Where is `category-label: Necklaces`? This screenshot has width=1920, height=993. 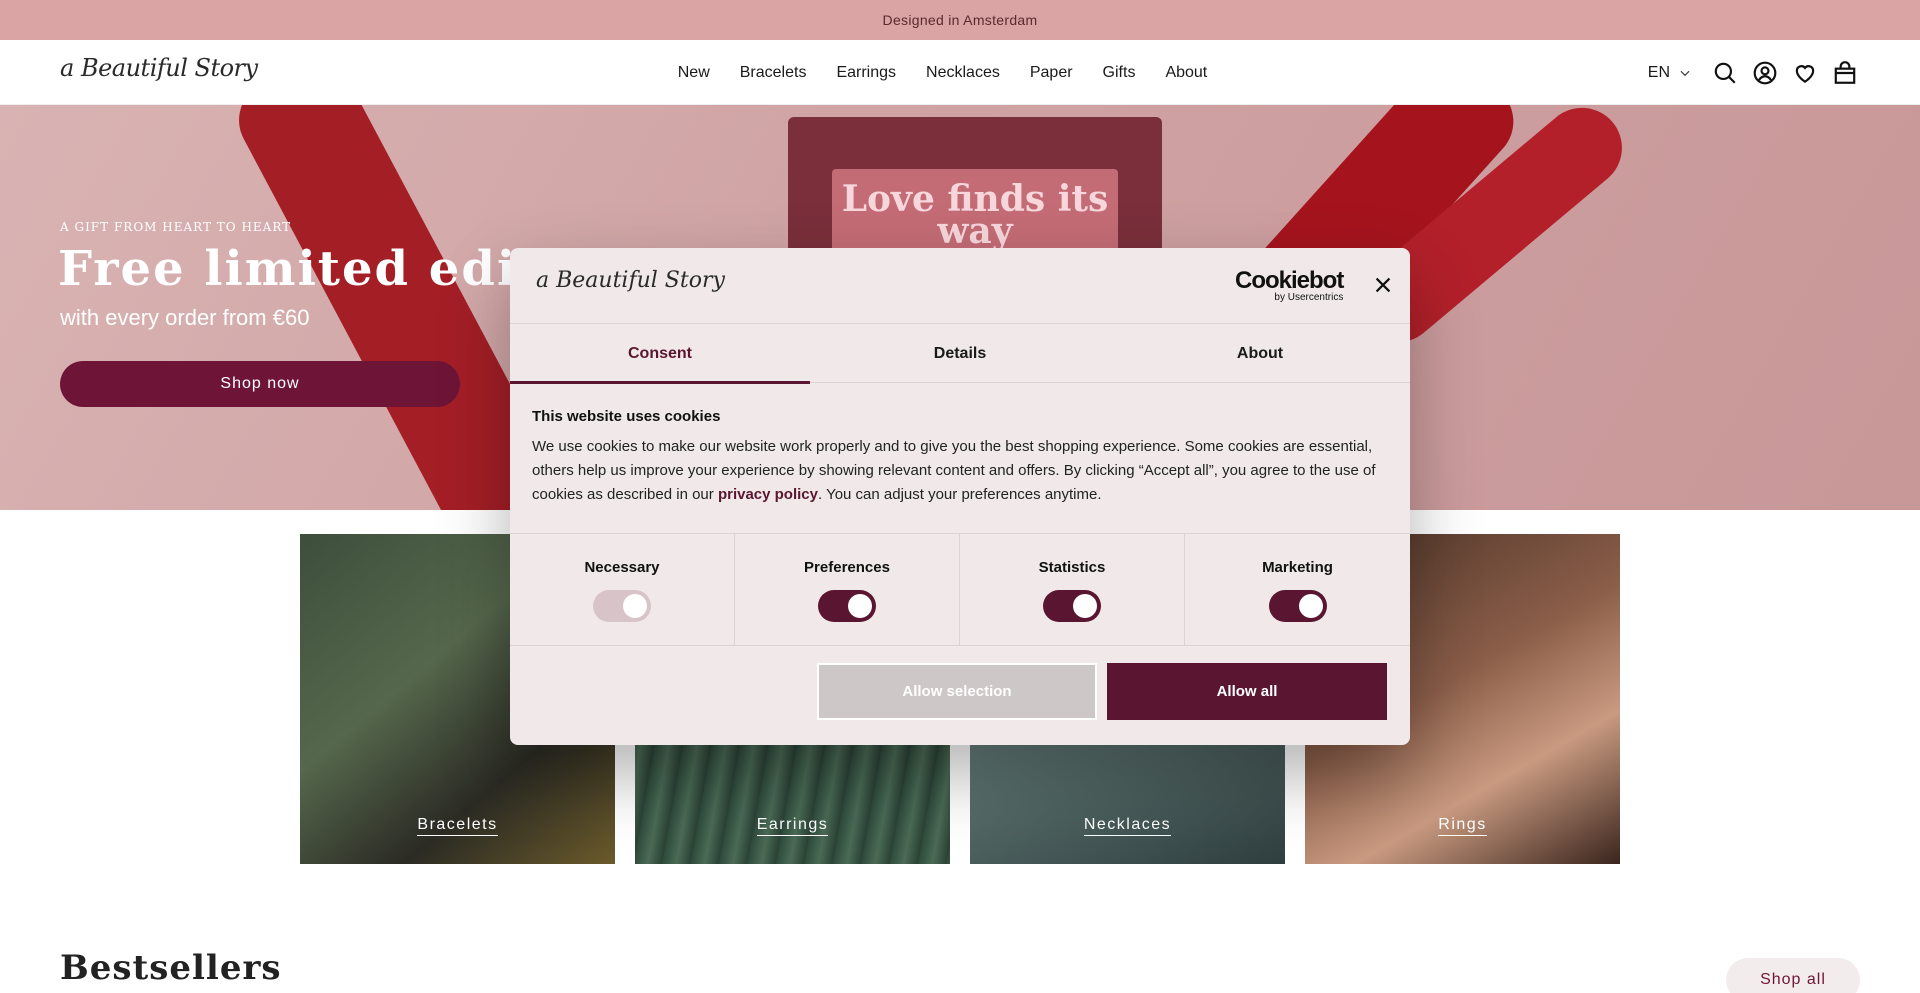 category-label: Necklaces is located at coordinates (1127, 826).